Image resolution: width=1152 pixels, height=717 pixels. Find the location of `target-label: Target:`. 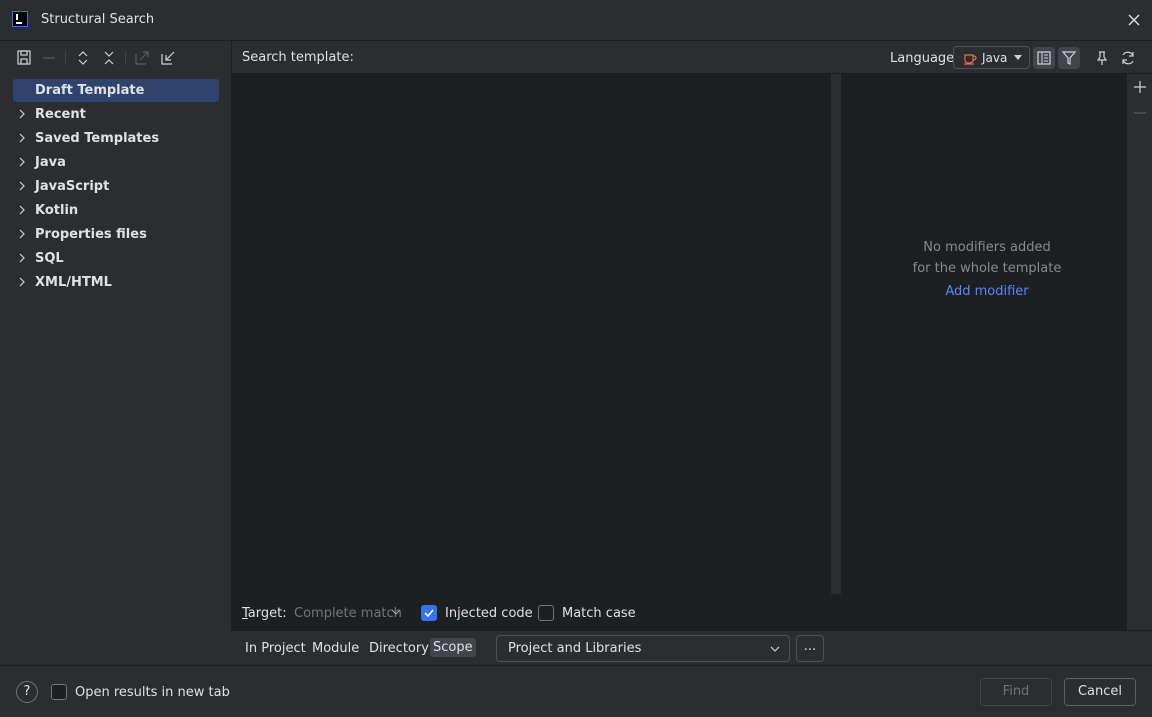

target-label: Target: is located at coordinates (264, 613).